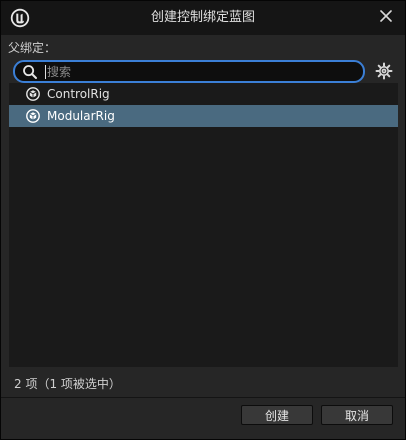  I want to click on list-item-modularrig: ModularRig, so click(203, 116).